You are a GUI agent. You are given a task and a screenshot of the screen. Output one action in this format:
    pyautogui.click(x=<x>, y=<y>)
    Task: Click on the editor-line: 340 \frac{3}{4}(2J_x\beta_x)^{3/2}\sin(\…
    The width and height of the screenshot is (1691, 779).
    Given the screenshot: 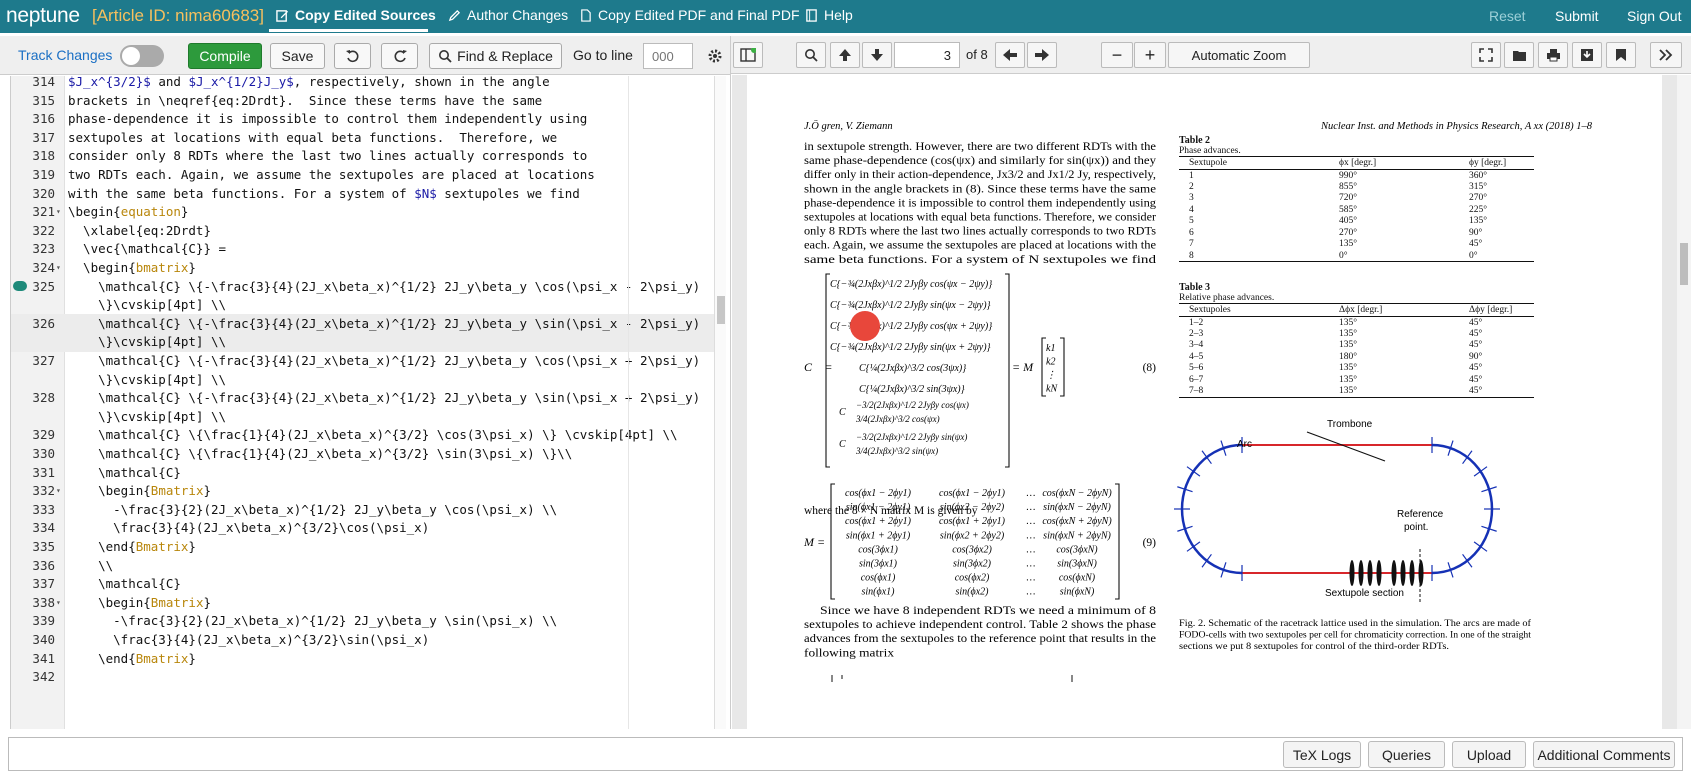 What is the action you would take?
    pyautogui.click(x=363, y=640)
    